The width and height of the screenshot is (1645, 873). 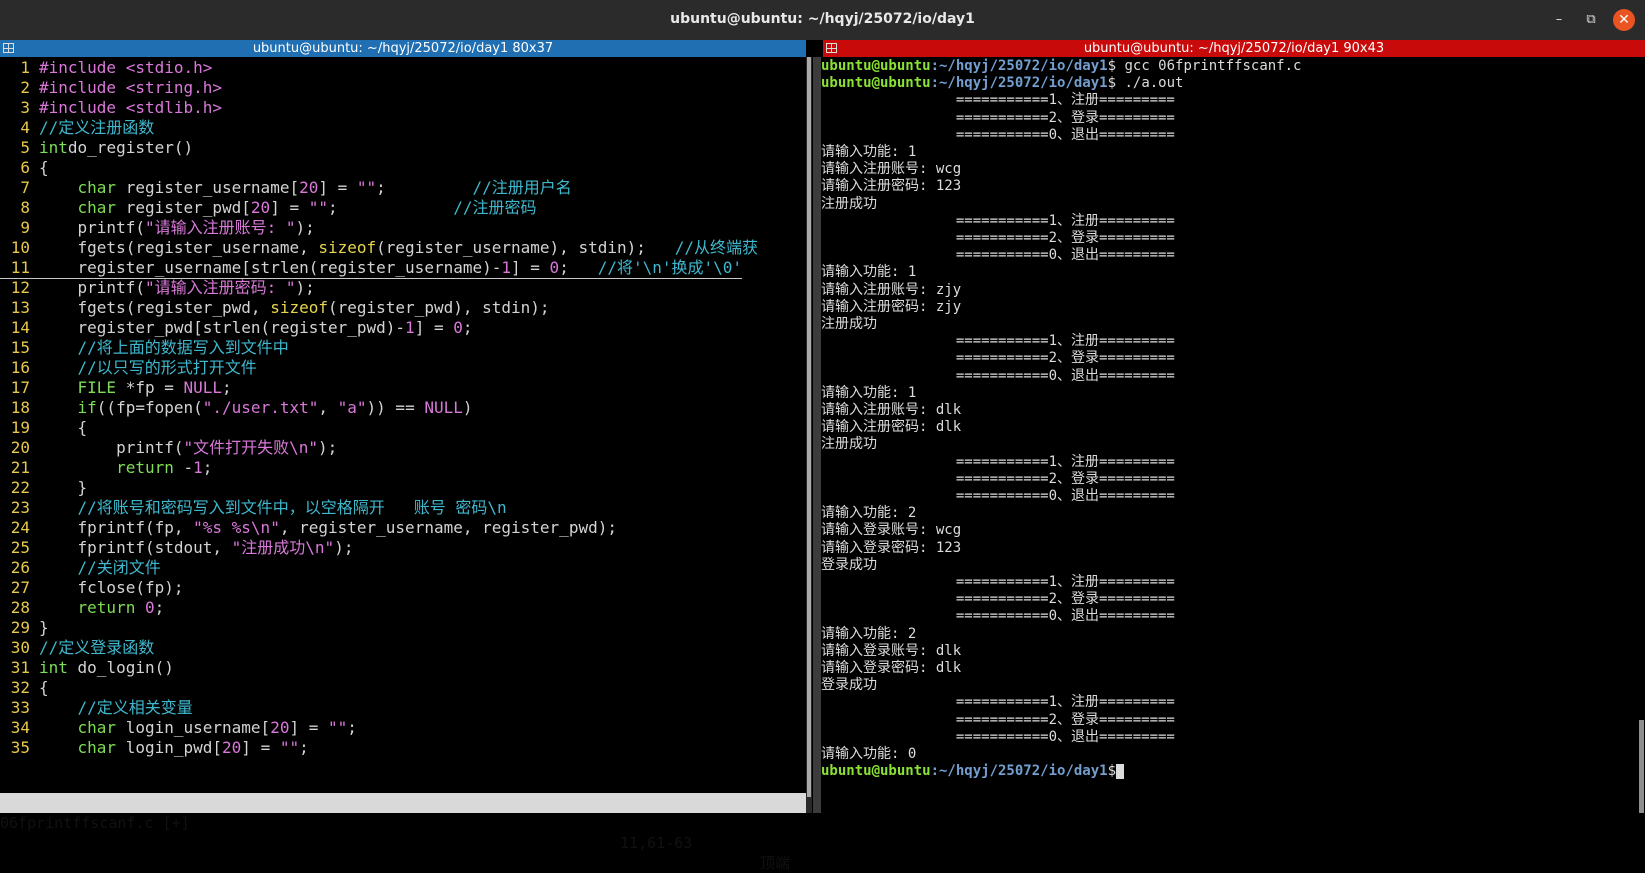 I want to click on code-line: 23 //将账号和密码写入到文件中，以空格隔开 账号 密码\n, so click(x=253, y=507).